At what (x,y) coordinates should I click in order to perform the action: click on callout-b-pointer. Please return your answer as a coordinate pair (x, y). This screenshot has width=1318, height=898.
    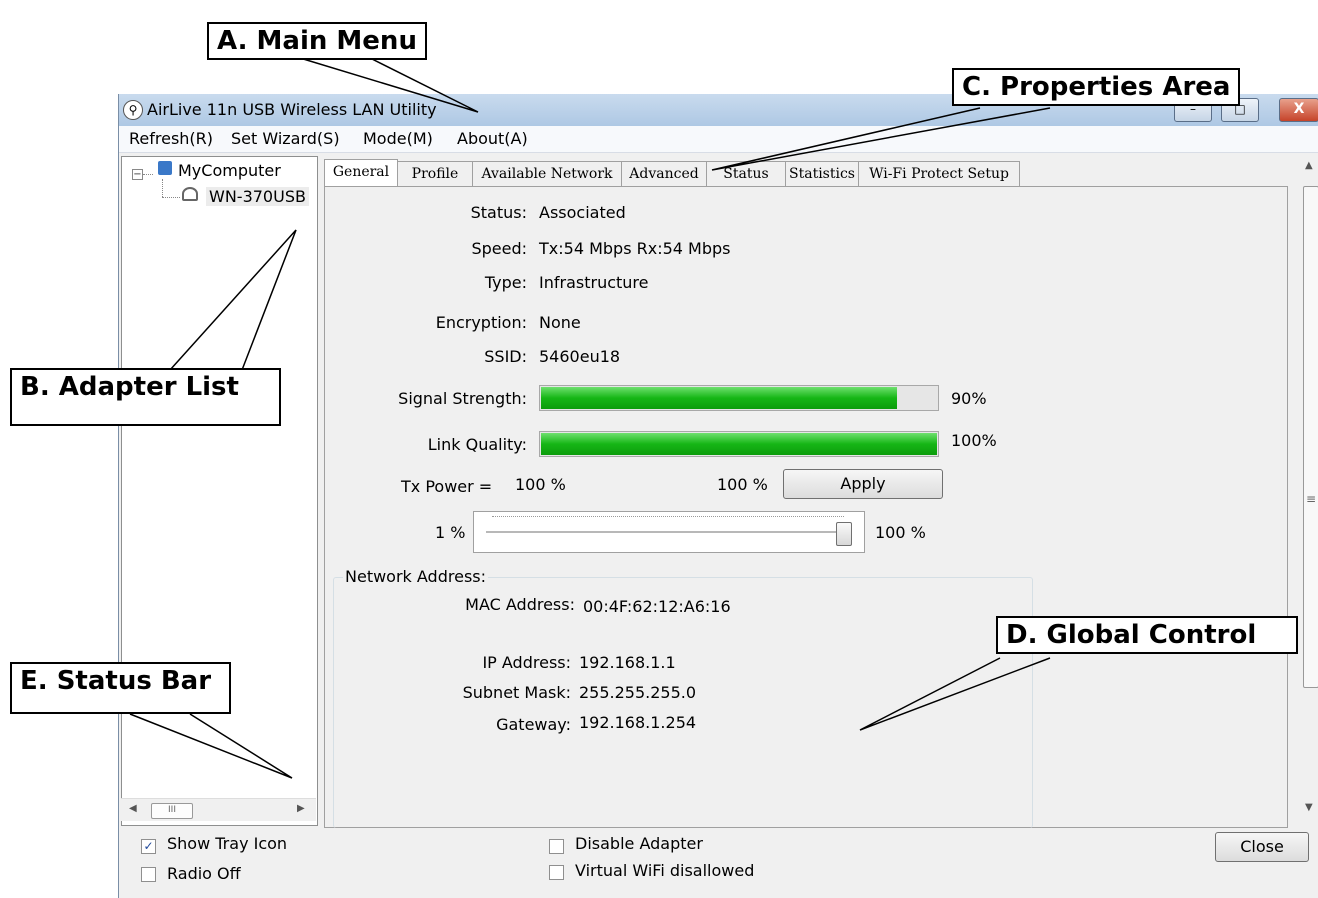
    Looking at the image, I should click on (233, 300).